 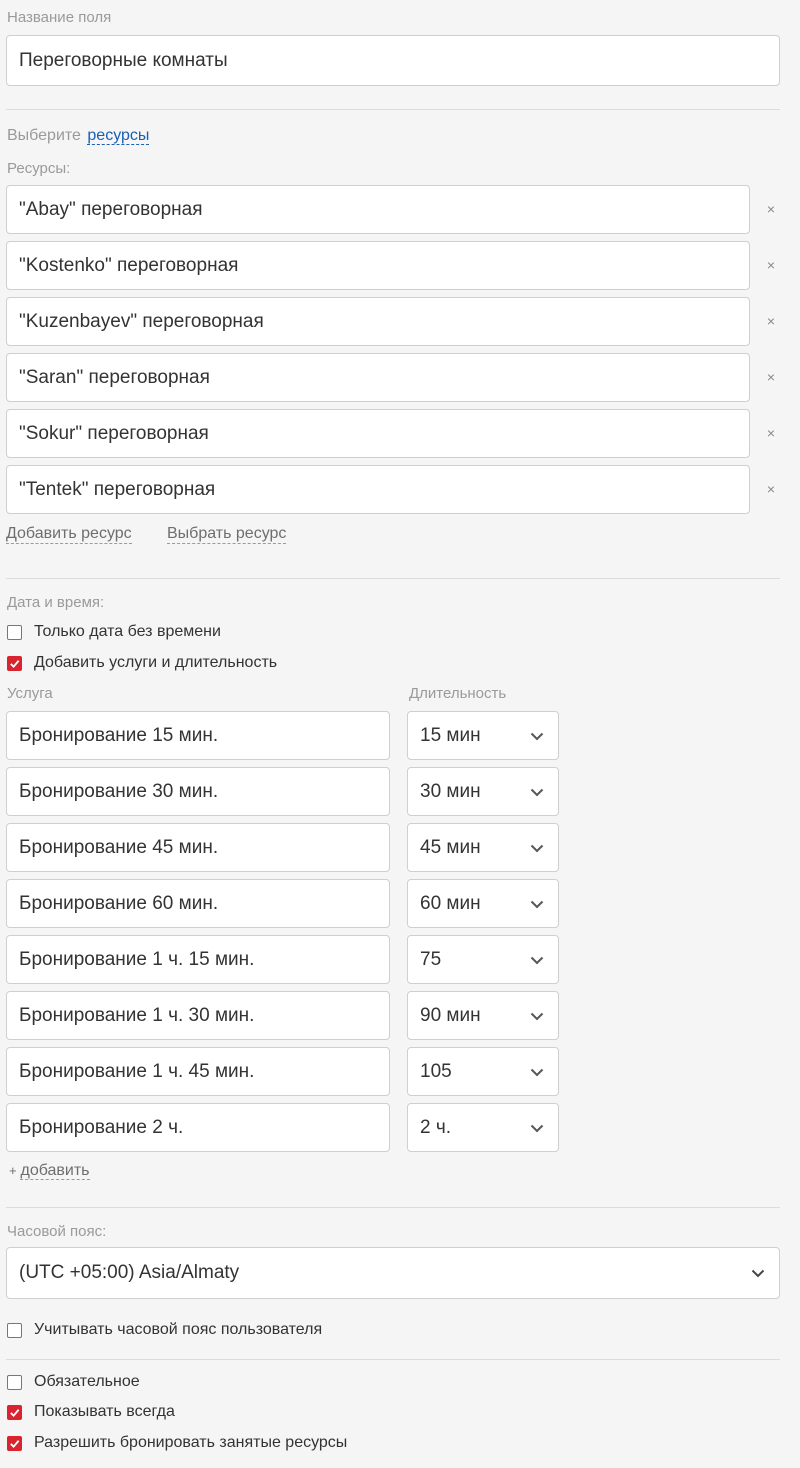 I want to click on timezone-label: Часовой пояс:, so click(x=57, y=1231).